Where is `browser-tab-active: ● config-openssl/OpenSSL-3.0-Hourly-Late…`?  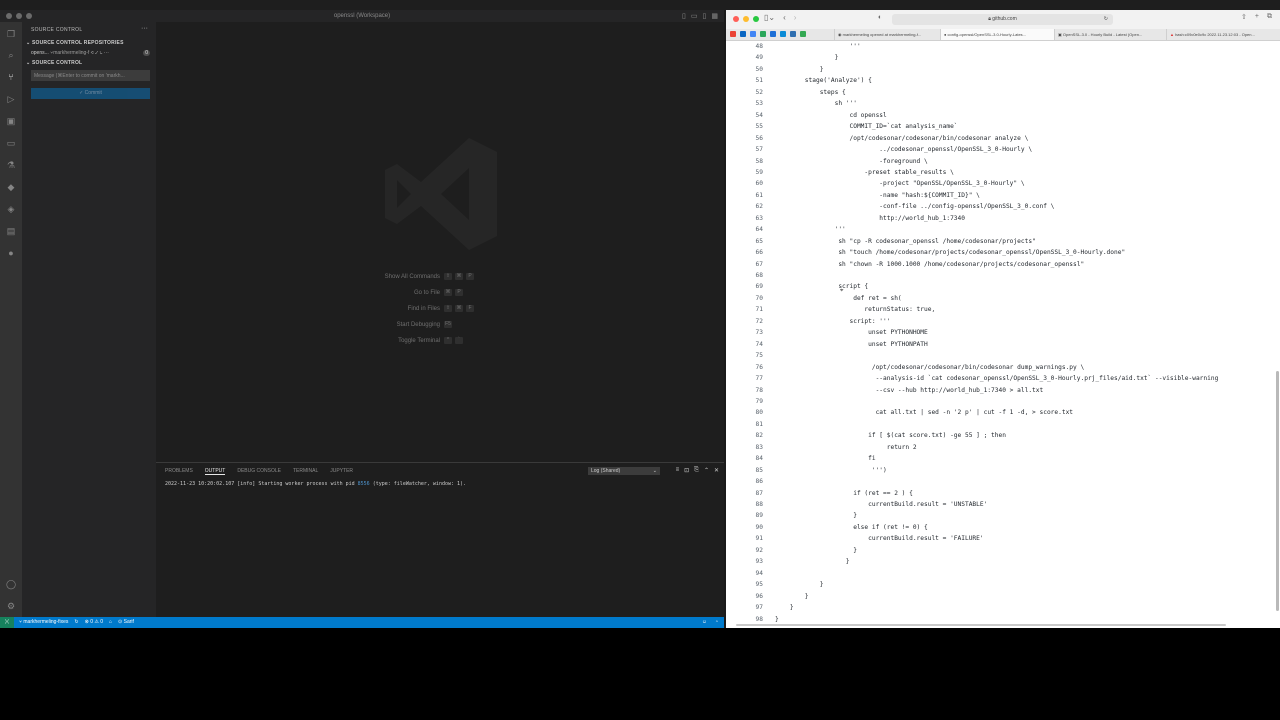 browser-tab-active: ● config-openssl/OpenSSL-3.0-Hourly-Late… is located at coordinates (997, 34).